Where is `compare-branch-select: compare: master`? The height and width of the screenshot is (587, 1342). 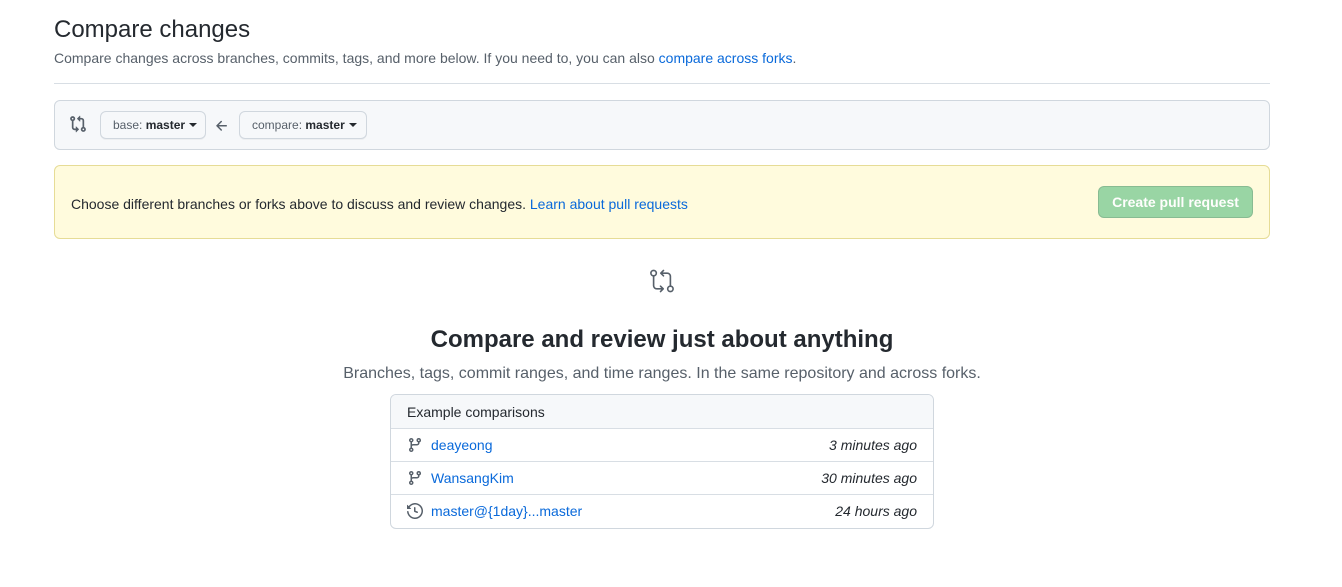 compare-branch-select: compare: master is located at coordinates (303, 125).